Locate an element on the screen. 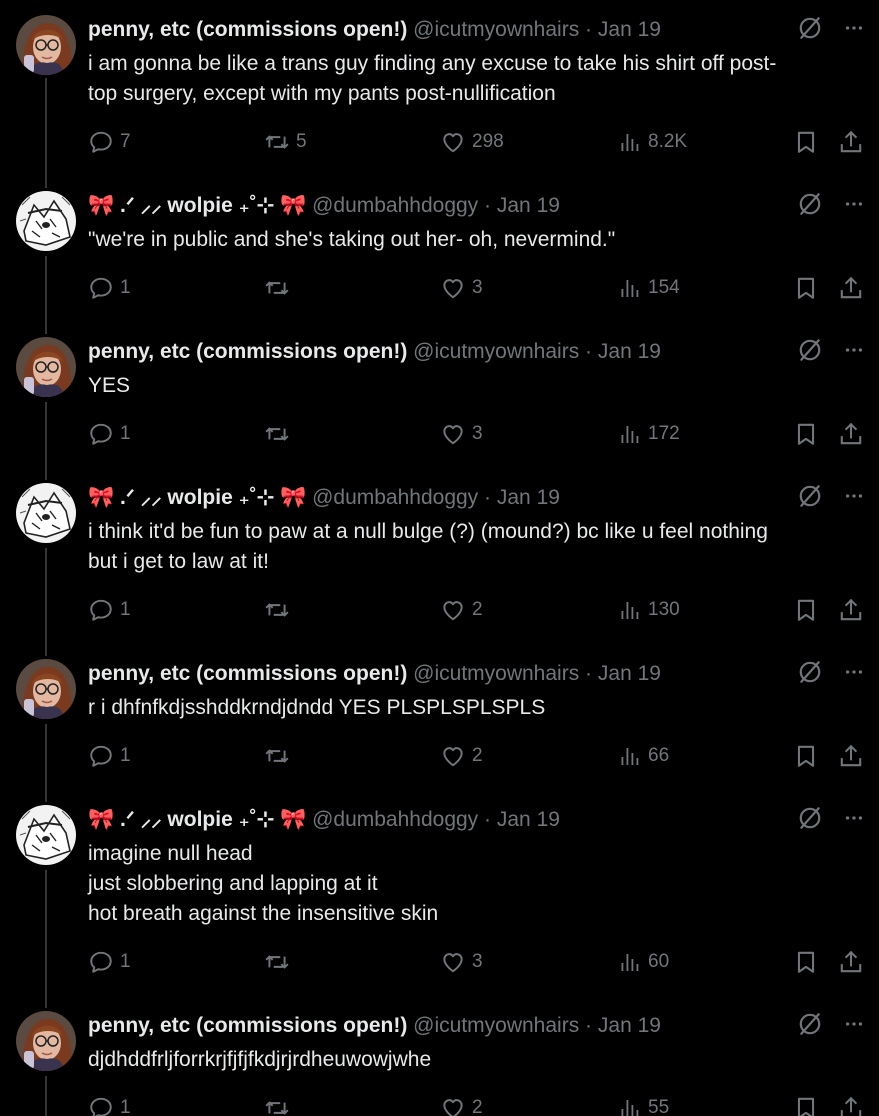  repost-button: 5 is located at coordinates (285, 142).